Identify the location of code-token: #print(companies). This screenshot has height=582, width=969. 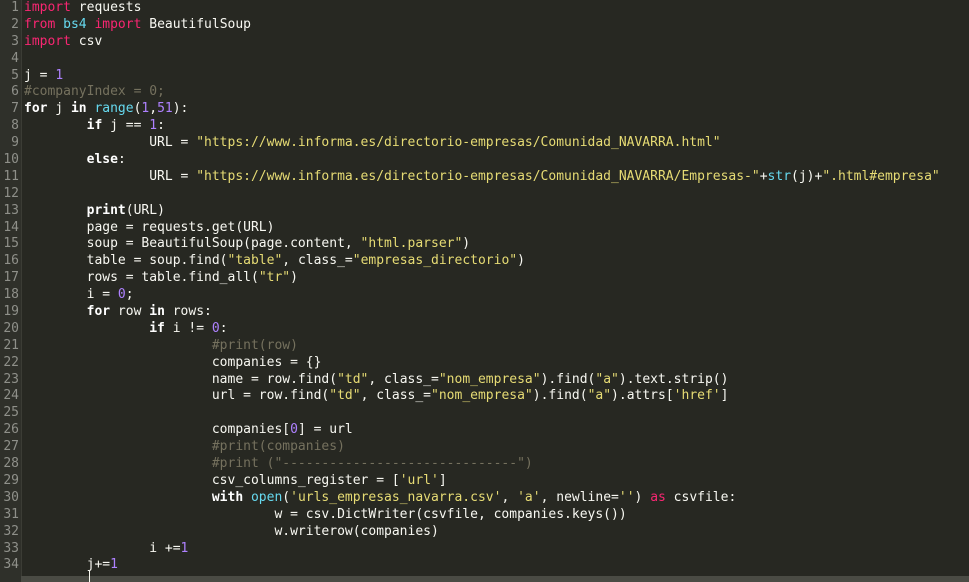
(278, 447).